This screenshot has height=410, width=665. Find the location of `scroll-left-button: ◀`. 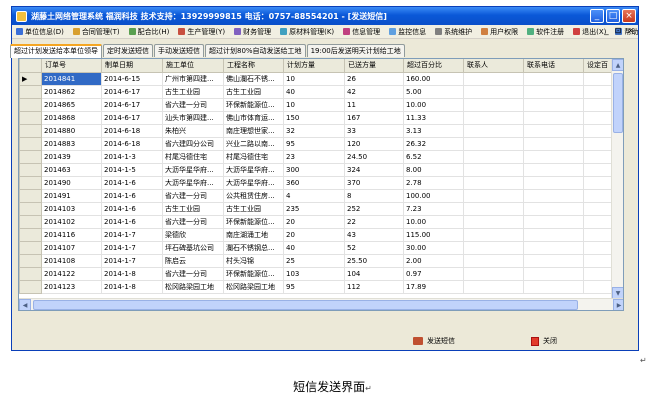

scroll-left-button: ◀ is located at coordinates (25, 304).